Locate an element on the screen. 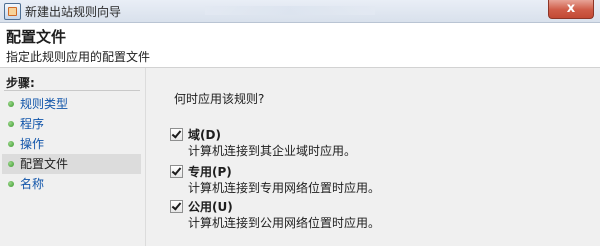 This screenshot has width=600, height=246. window-title: 新建出站规则向导 is located at coordinates (73, 12).